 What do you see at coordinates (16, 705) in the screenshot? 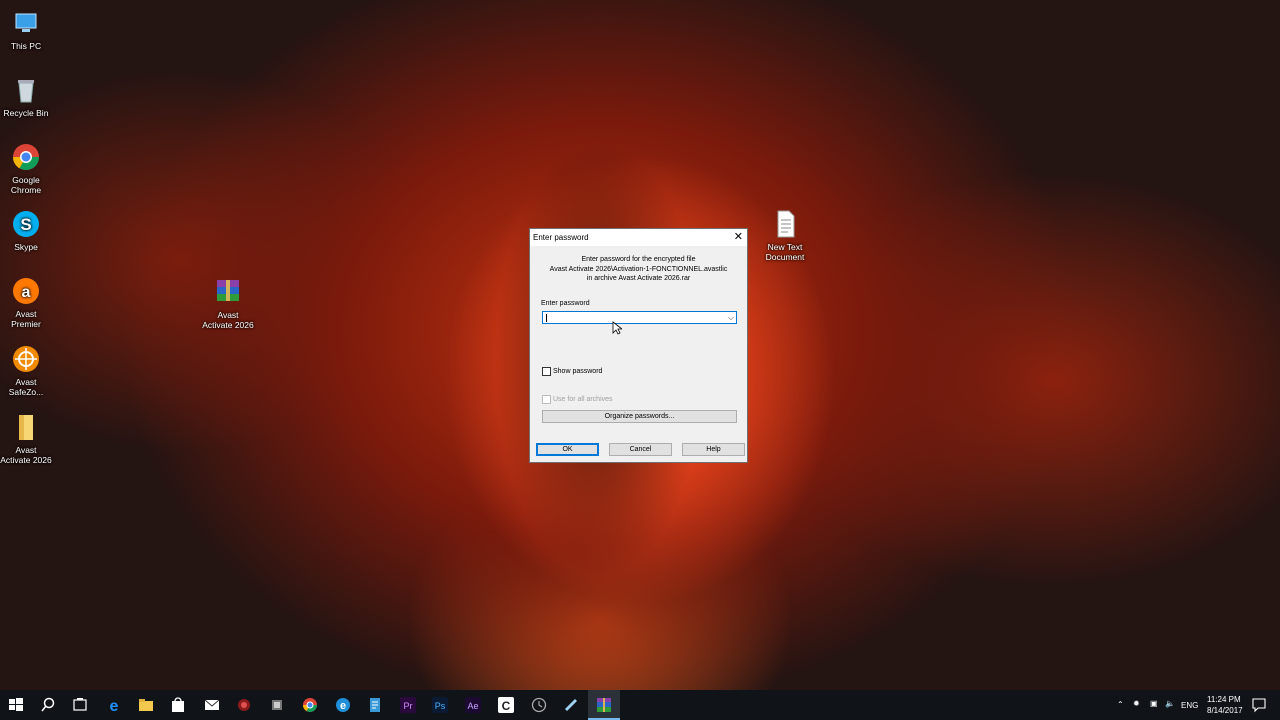
I see `windows-start-icon` at bounding box center [16, 705].